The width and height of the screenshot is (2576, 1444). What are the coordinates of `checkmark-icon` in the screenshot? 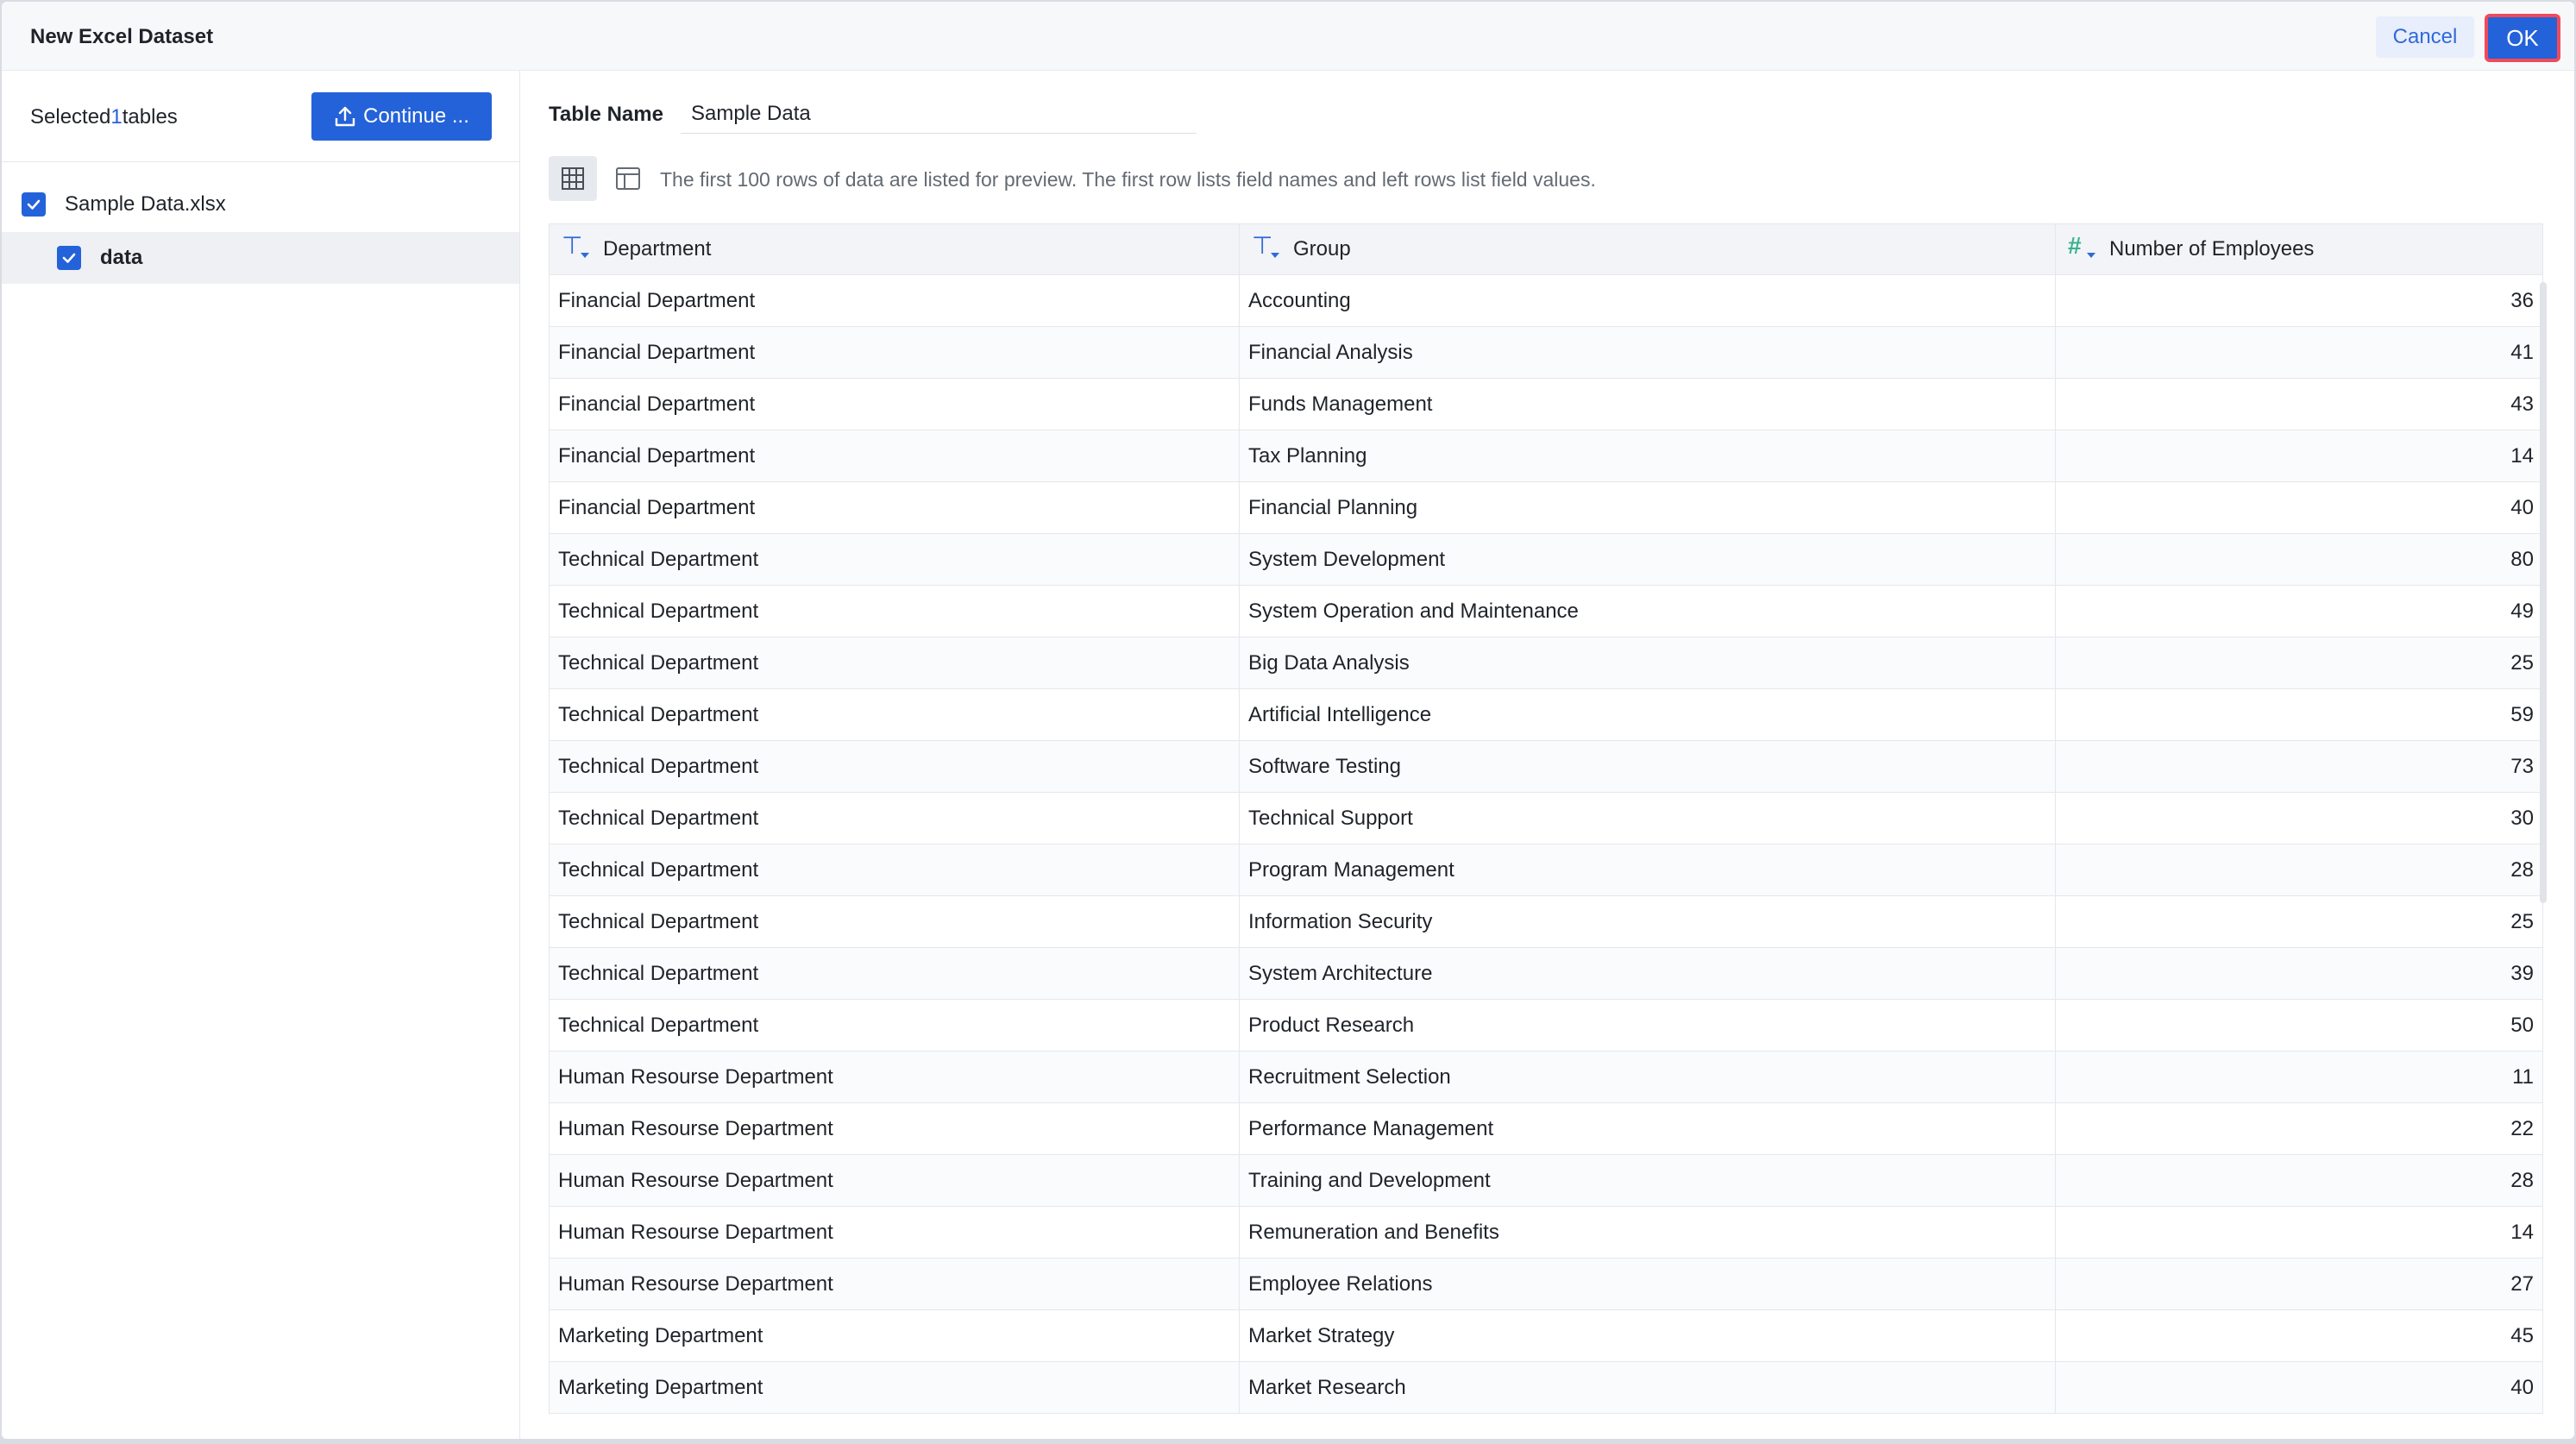 It's located at (69, 258).